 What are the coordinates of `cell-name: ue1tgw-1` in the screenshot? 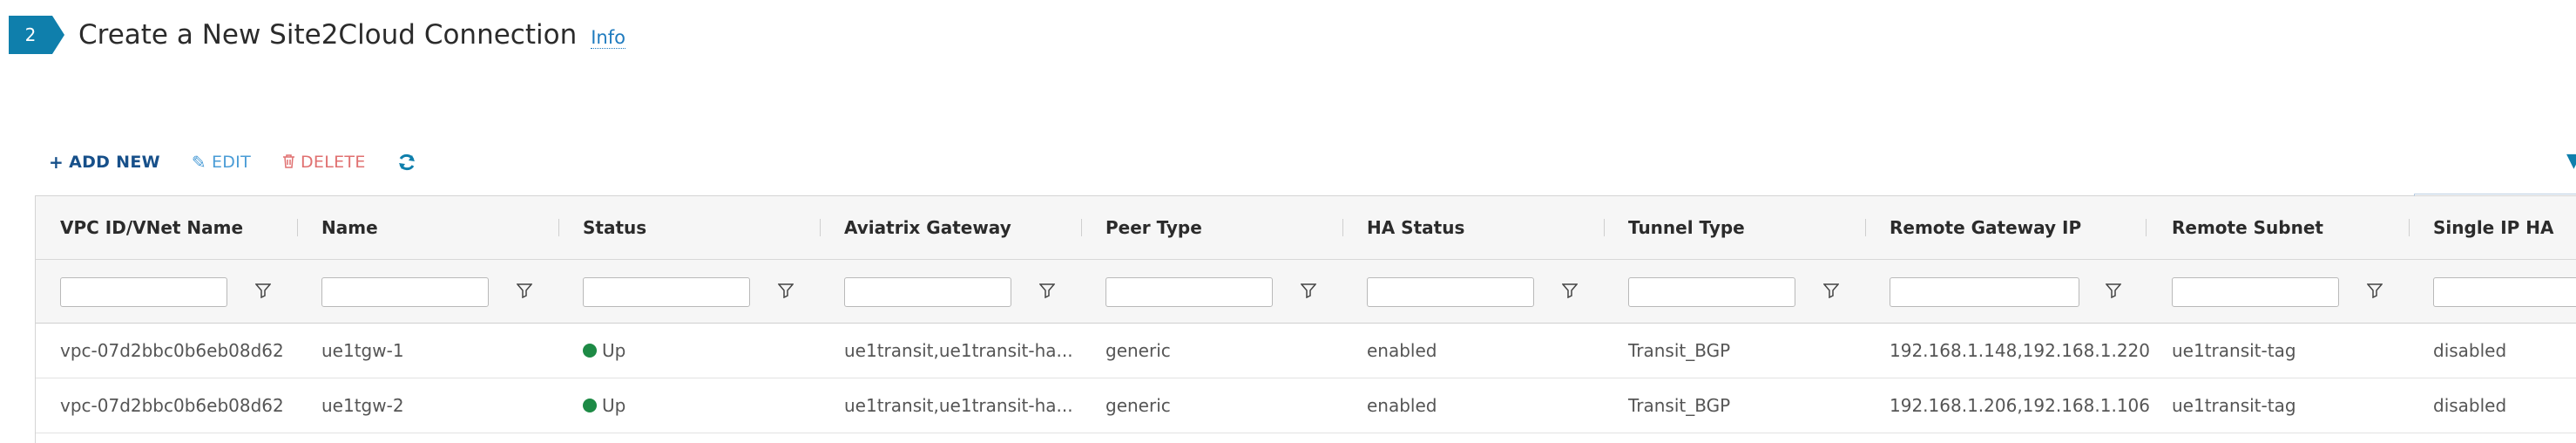 It's located at (362, 350).